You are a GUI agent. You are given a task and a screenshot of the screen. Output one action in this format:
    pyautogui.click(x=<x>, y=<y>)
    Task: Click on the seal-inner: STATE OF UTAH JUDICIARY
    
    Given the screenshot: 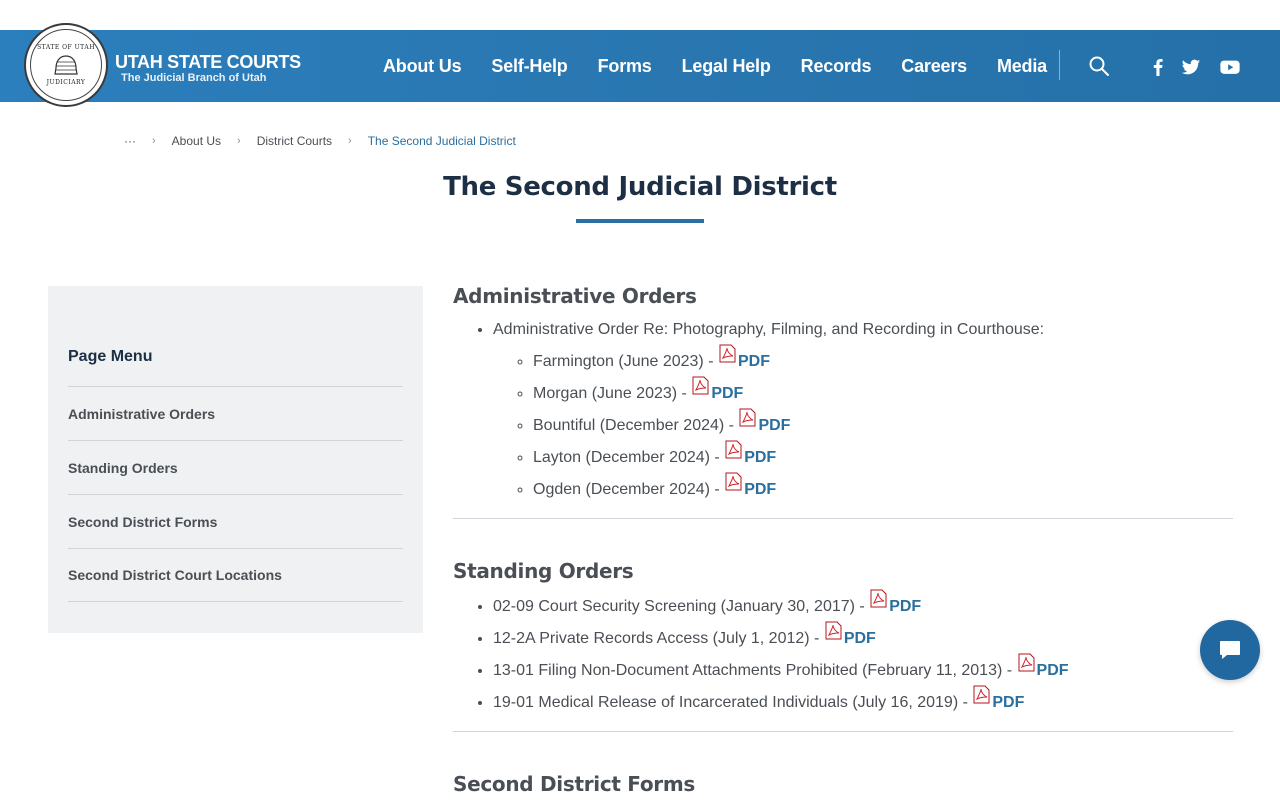 What is the action you would take?
    pyautogui.click(x=66, y=65)
    